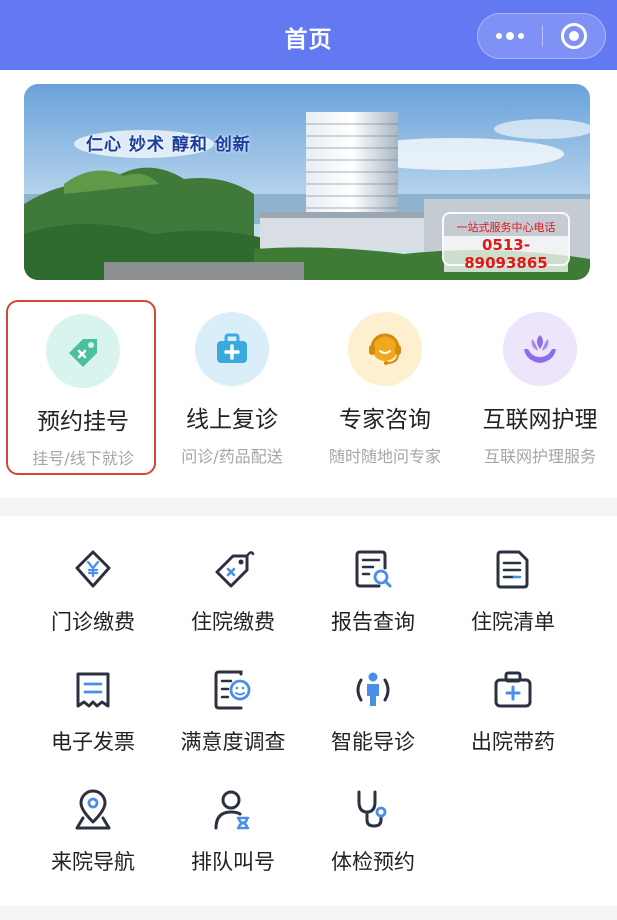 This screenshot has height=920, width=617. Describe the element at coordinates (93, 742) in the screenshot. I see `grid-item-label: 电子发票` at that location.